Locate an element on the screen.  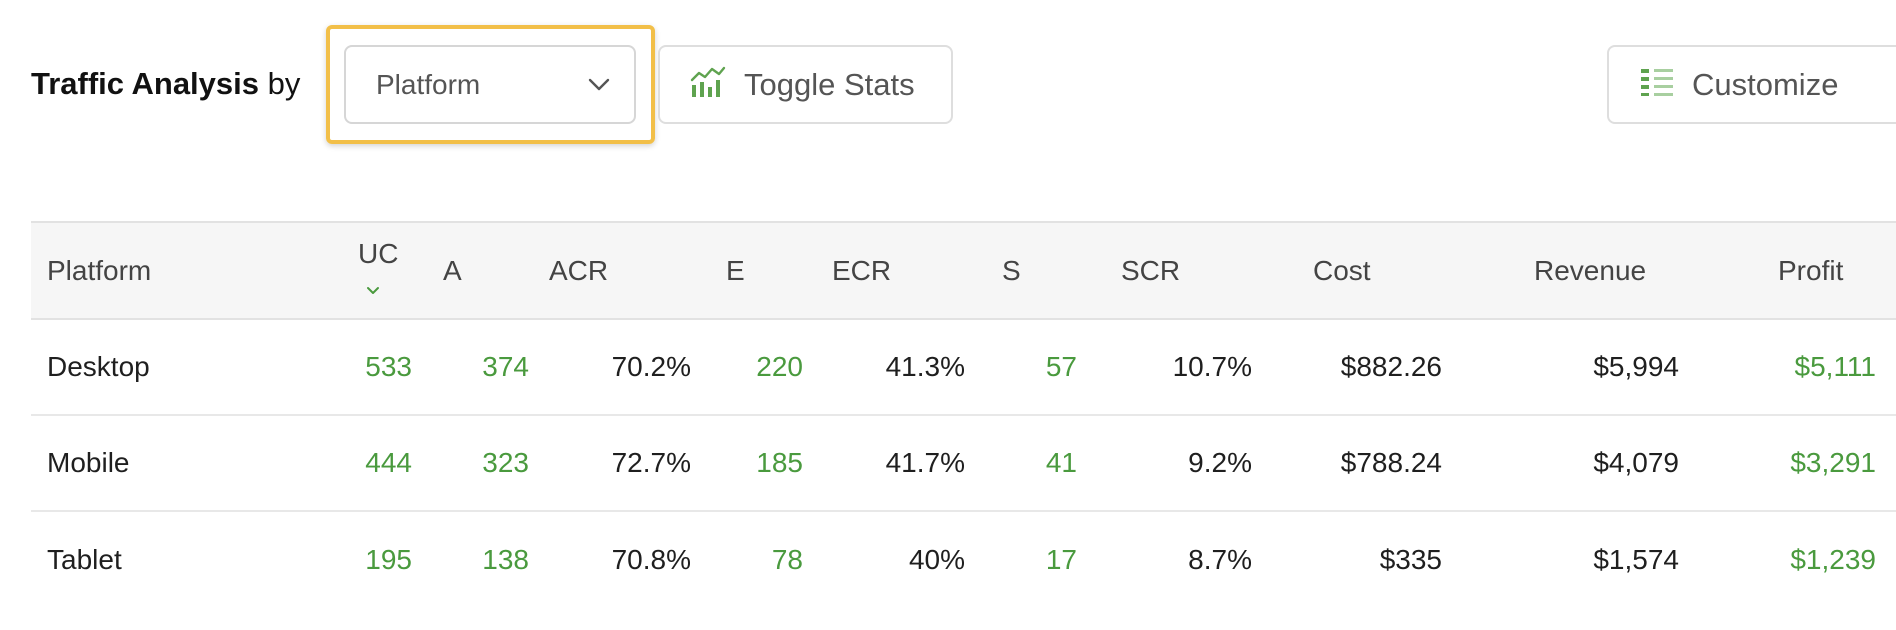
cell-scr: 10.7% is located at coordinates (1212, 366).